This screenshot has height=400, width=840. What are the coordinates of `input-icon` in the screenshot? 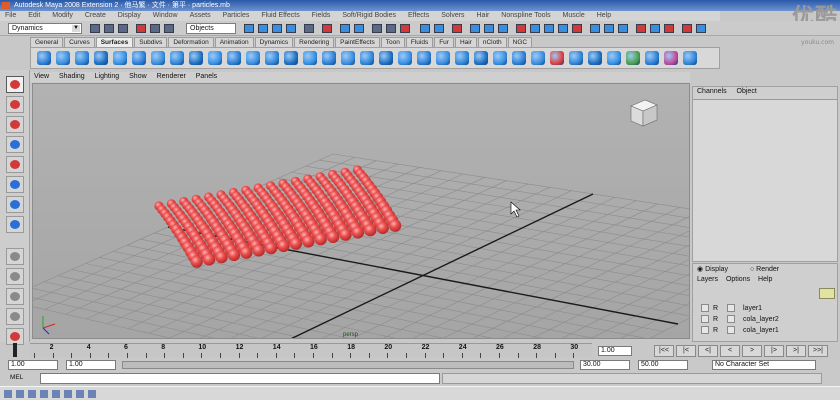 It's located at (345, 28).